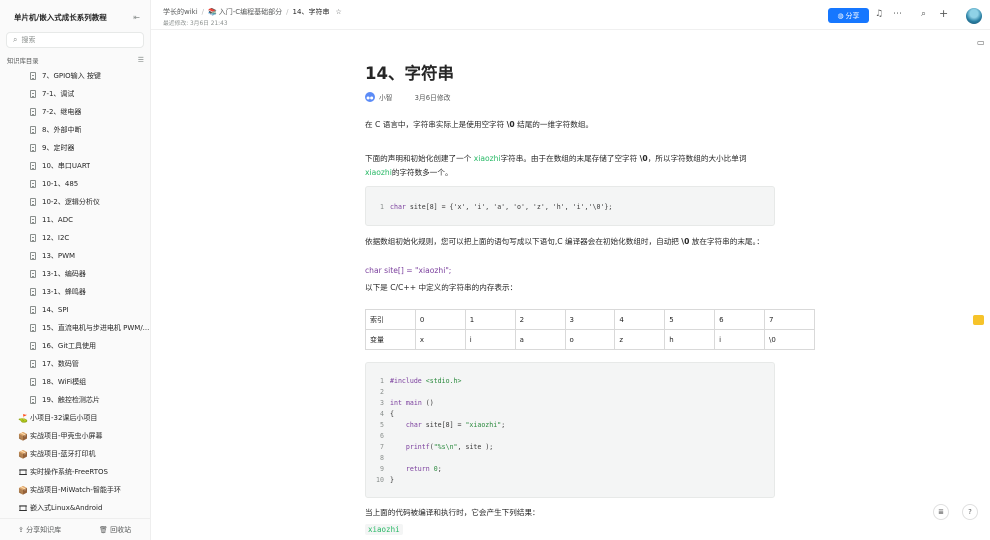 The height and width of the screenshot is (540, 990). Describe the element at coordinates (852, 15) in the screenshot. I see `share-button-label: 分享` at that location.